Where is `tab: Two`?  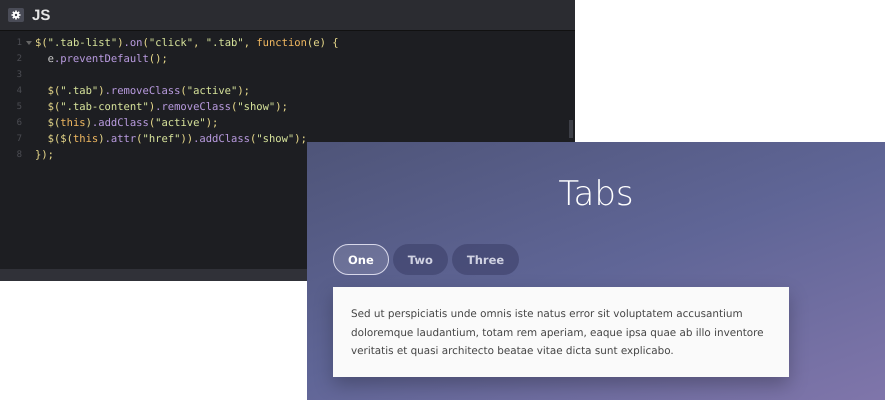 tab: Two is located at coordinates (420, 259).